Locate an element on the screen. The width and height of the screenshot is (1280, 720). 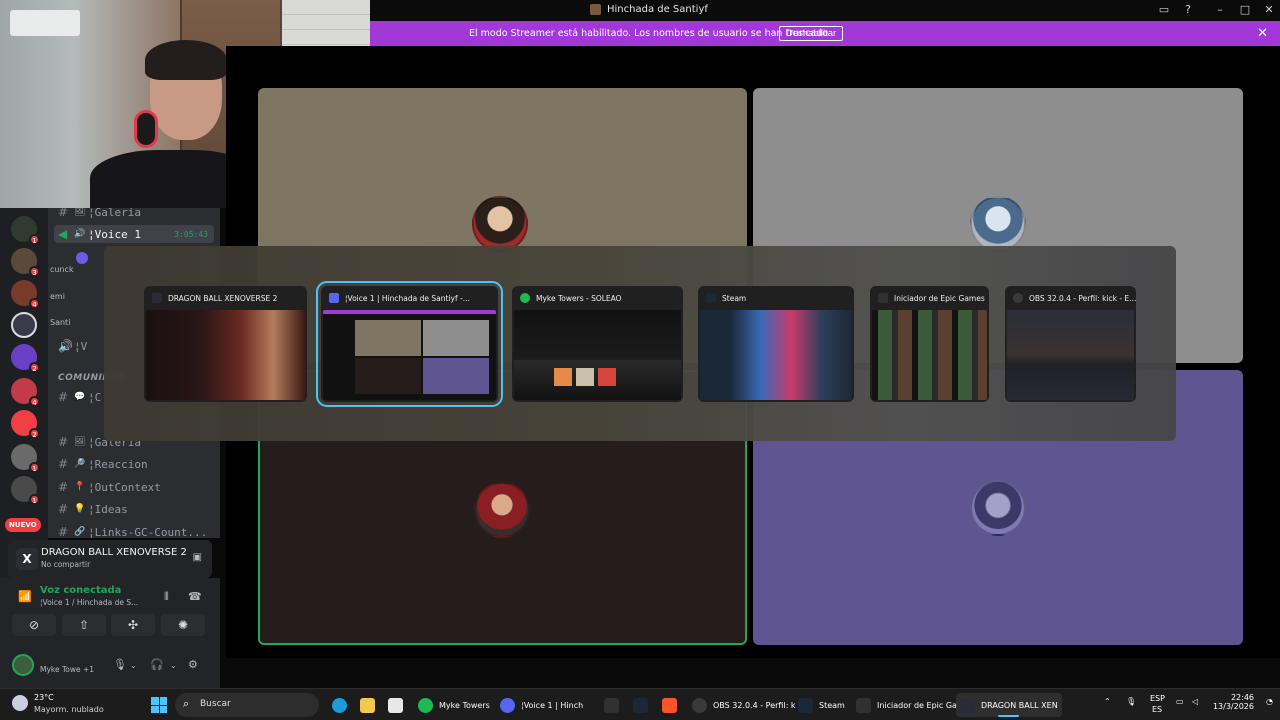
camera-off-button: ⊘ is located at coordinates (34, 625).